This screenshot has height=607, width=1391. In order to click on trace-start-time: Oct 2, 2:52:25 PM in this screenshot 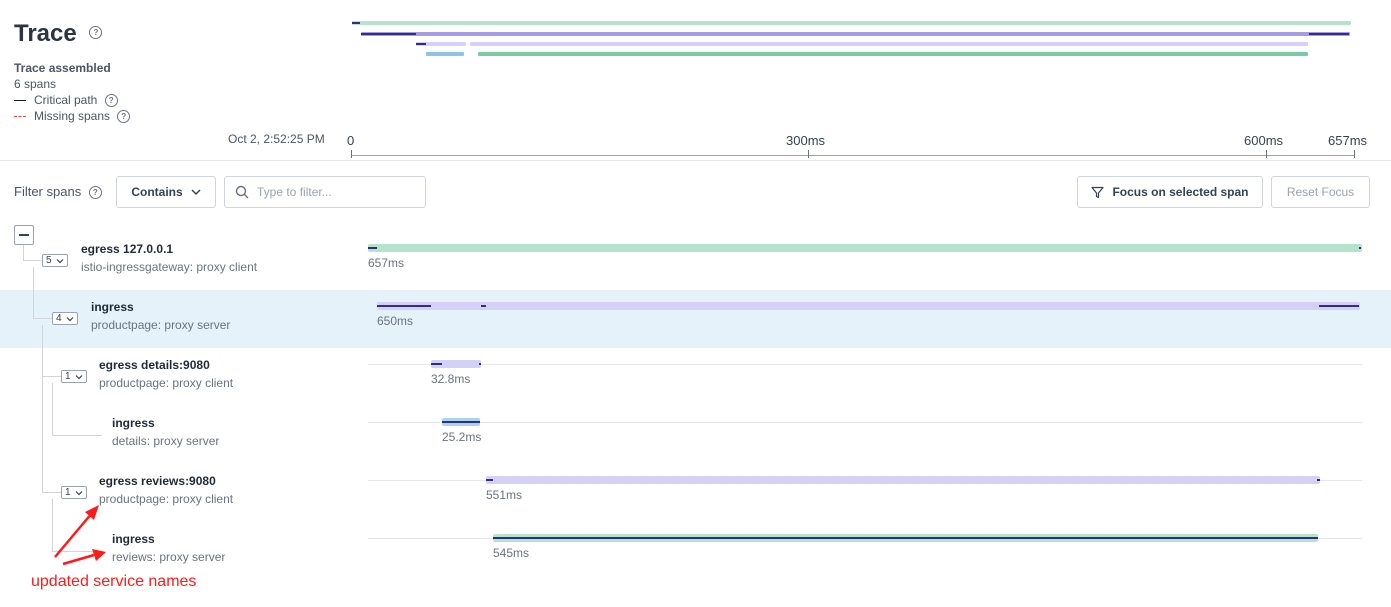, I will do `click(276, 139)`.